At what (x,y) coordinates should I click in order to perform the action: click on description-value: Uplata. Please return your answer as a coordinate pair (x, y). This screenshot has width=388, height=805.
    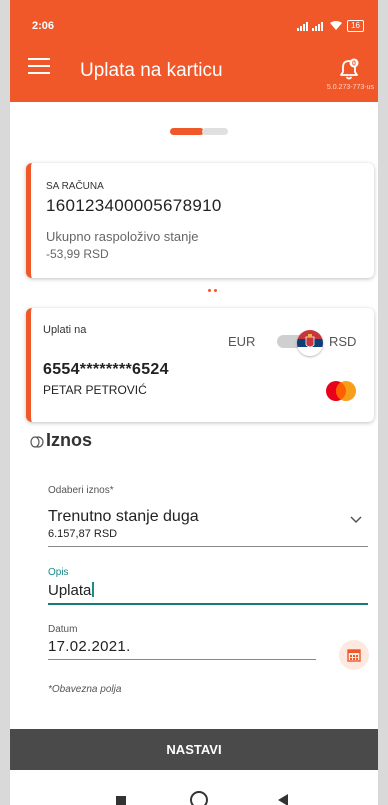
    Looking at the image, I should click on (70, 590).